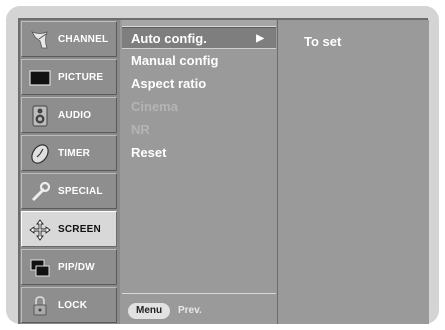 This screenshot has width=445, height=330. I want to click on speaker-icon, so click(40, 116).